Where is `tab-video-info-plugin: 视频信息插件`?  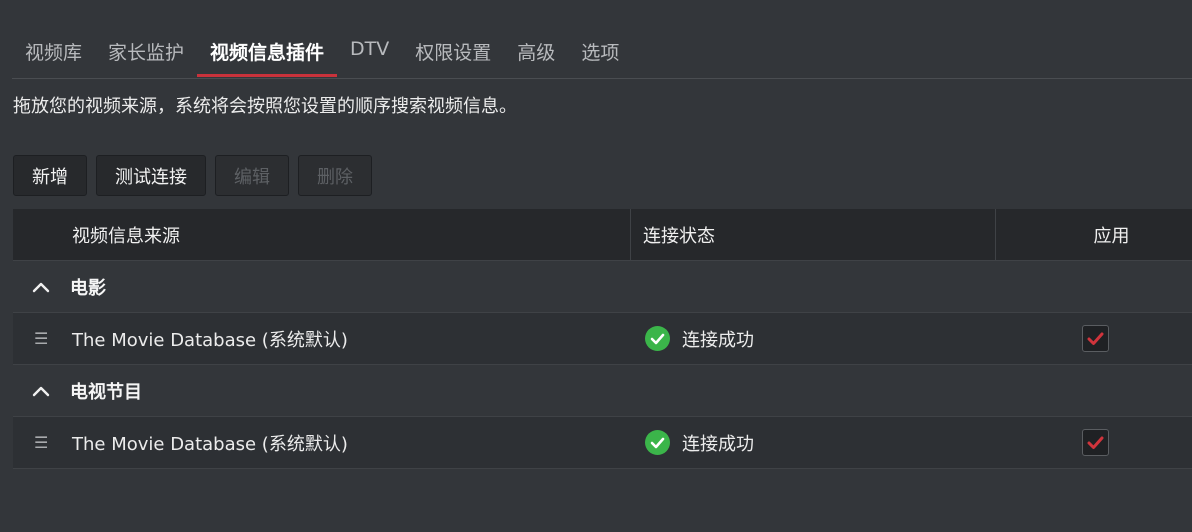 tab-video-info-plugin: 视频信息插件 is located at coordinates (267, 50).